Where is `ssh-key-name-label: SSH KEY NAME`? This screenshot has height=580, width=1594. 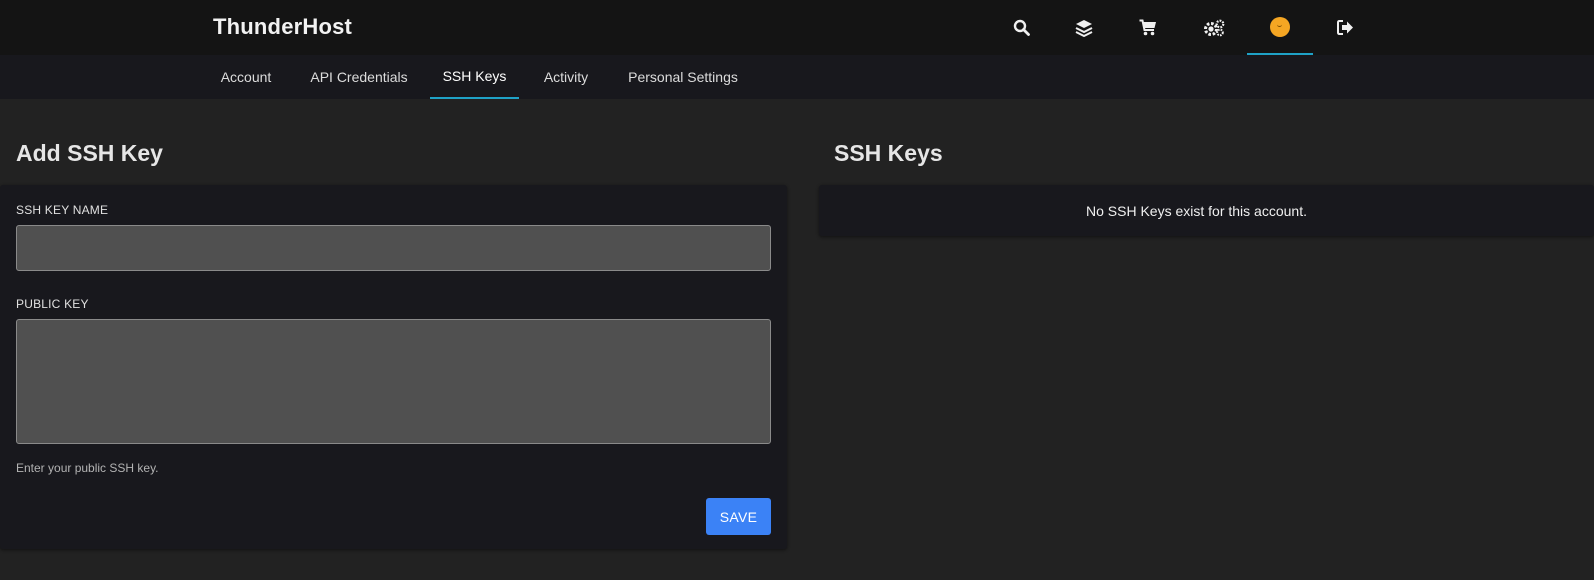 ssh-key-name-label: SSH KEY NAME is located at coordinates (62, 210).